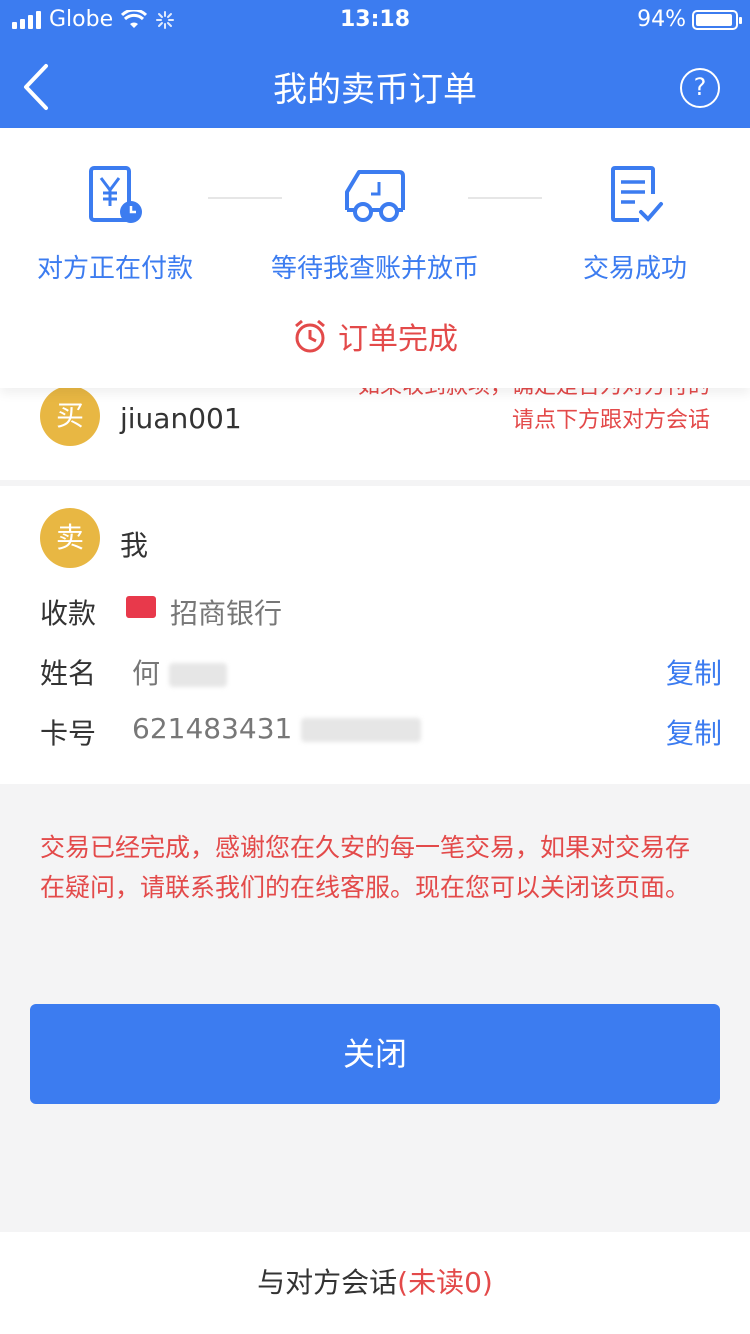 The height and width of the screenshot is (1334, 750). What do you see at coordinates (694, 732) in the screenshot?
I see `copy-card-button: 复制` at bounding box center [694, 732].